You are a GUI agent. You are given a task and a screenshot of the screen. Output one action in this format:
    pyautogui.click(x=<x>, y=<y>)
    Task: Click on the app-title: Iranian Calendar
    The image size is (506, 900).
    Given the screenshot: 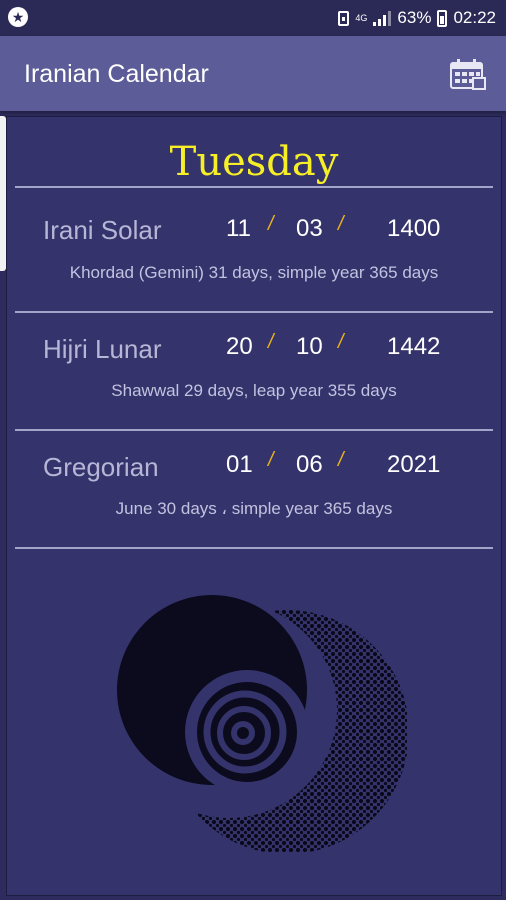 What is the action you would take?
    pyautogui.click(x=116, y=74)
    